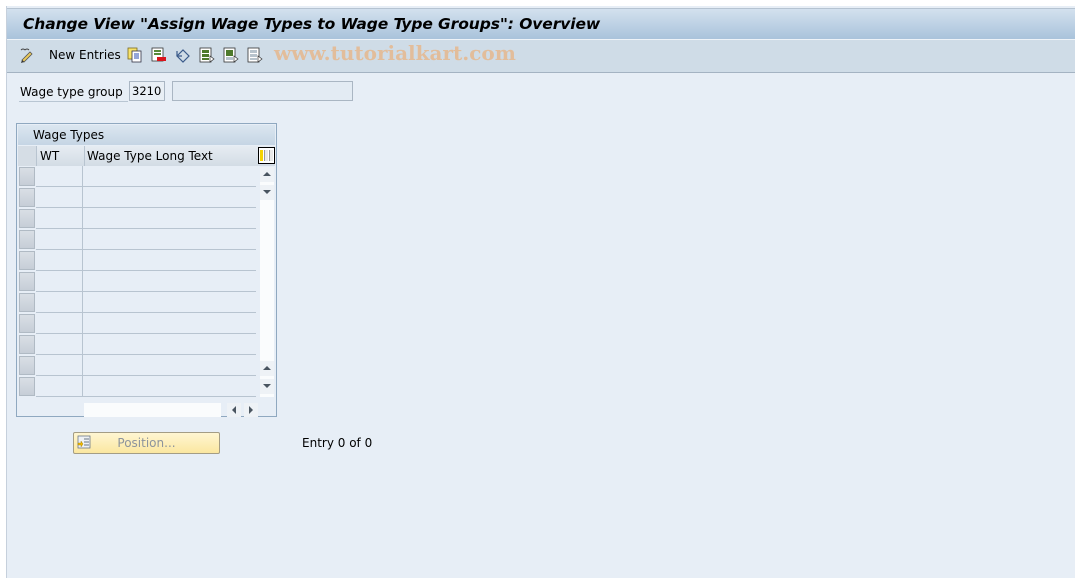 The width and height of the screenshot is (1075, 578). I want to click on table-settings-icon, so click(266, 155).